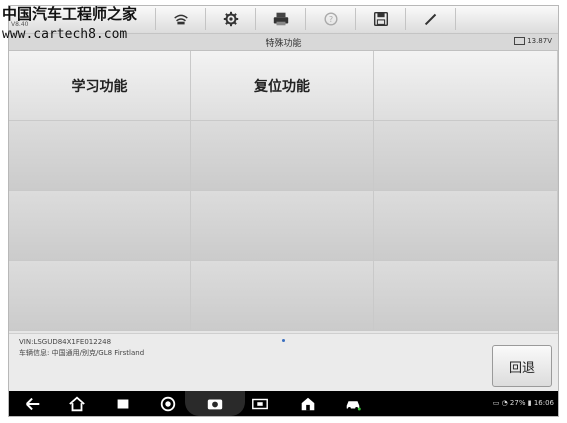  Describe the element at coordinates (517, 403) in the screenshot. I see `battery-percent: 27%` at that location.